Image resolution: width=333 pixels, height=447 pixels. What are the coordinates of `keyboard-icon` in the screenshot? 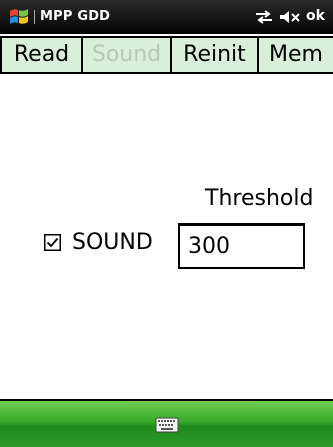 It's located at (167, 425).